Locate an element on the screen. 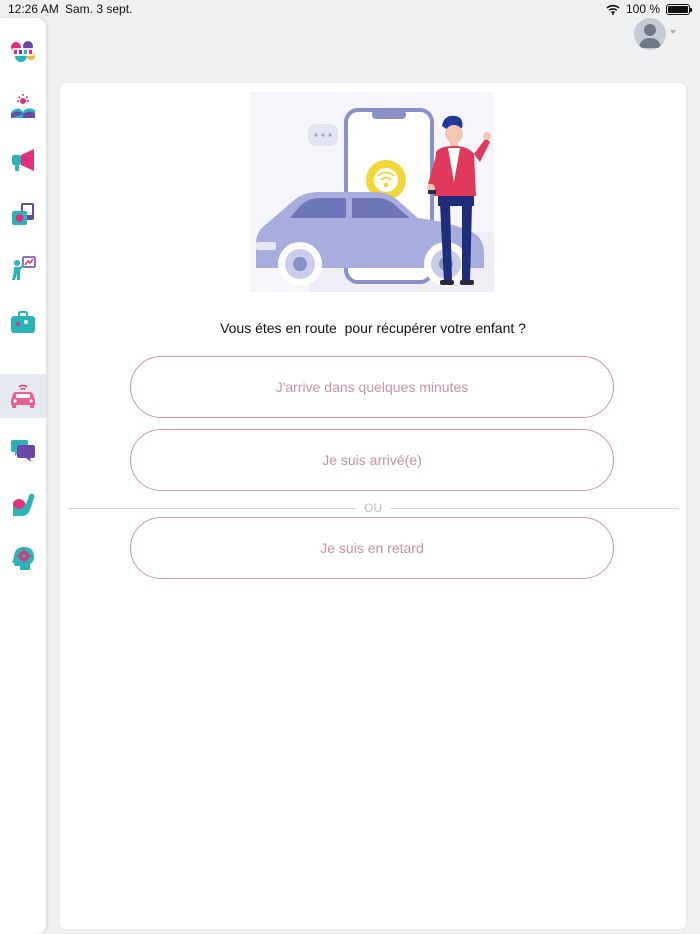  sidebar-item-logo is located at coordinates (23, 52).